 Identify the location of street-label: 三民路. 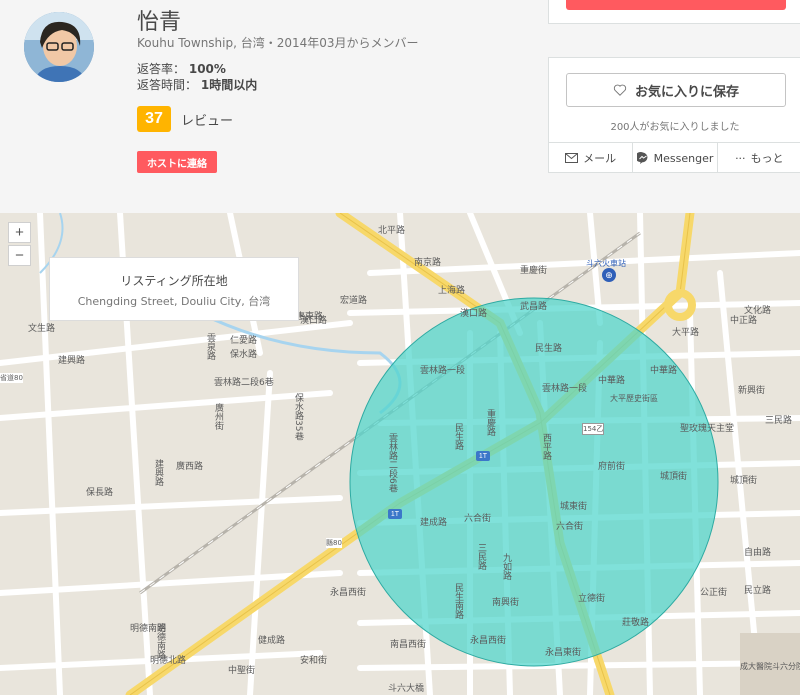
(779, 421).